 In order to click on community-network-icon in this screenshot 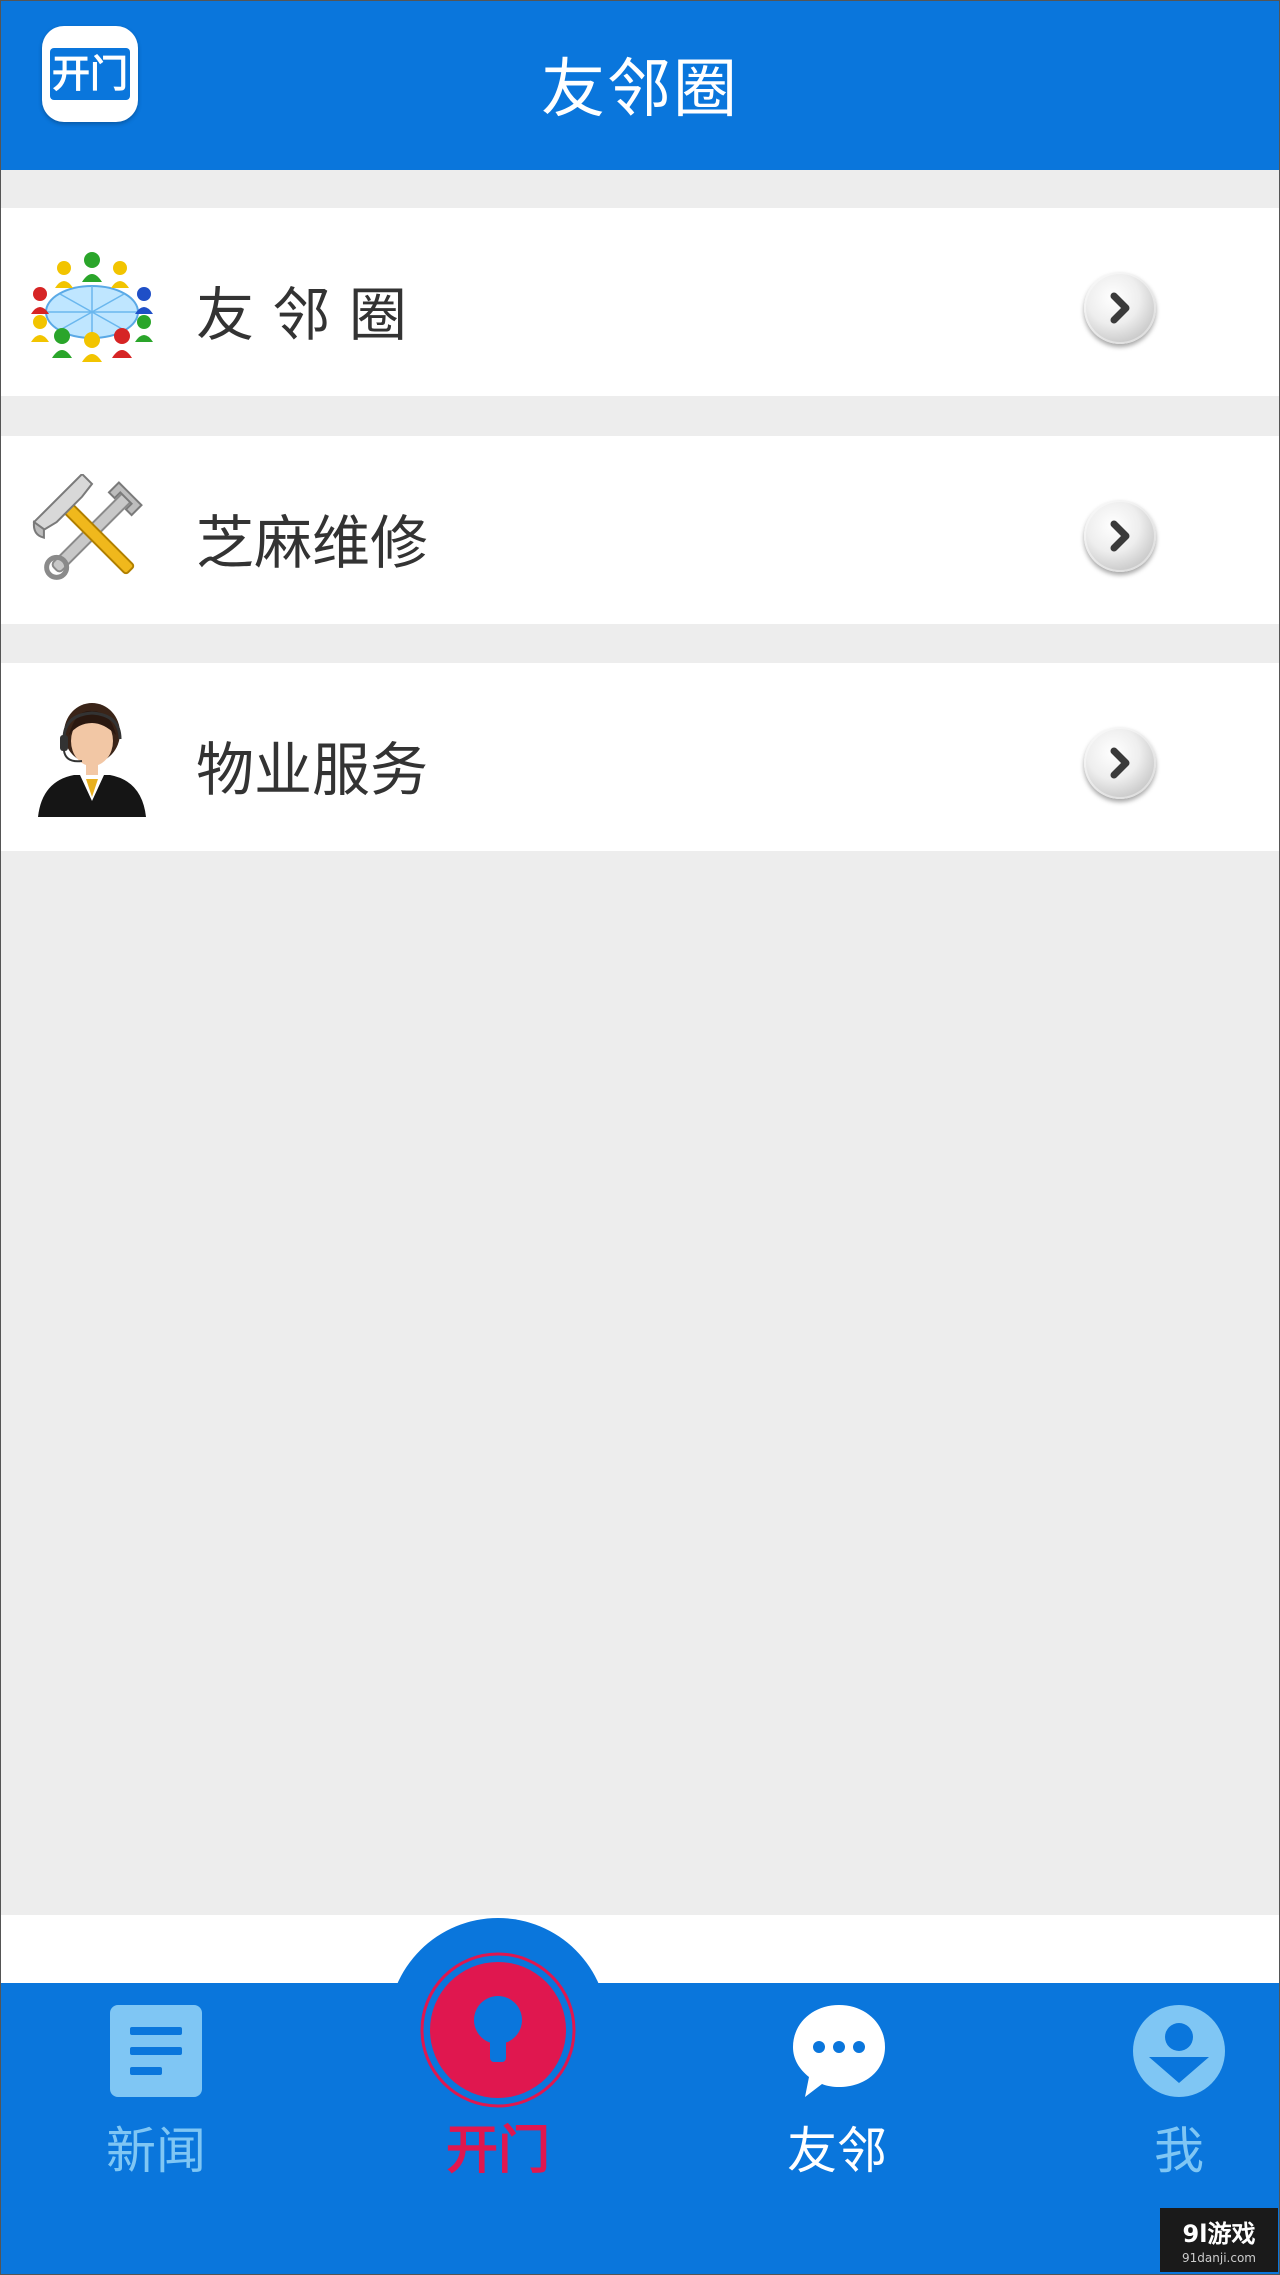, I will do `click(92, 307)`.